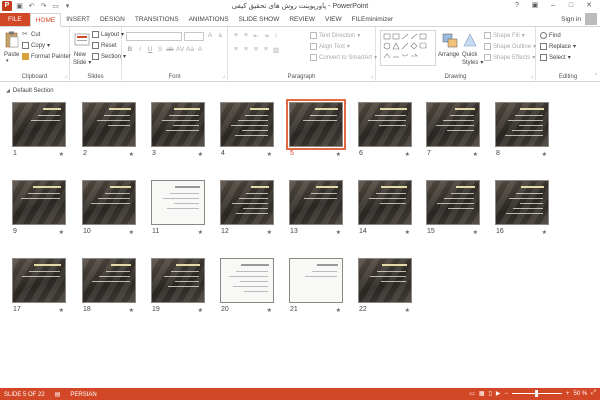 The image size is (600, 400). What do you see at coordinates (194, 36) in the screenshot?
I see `font-size-combo` at bounding box center [194, 36].